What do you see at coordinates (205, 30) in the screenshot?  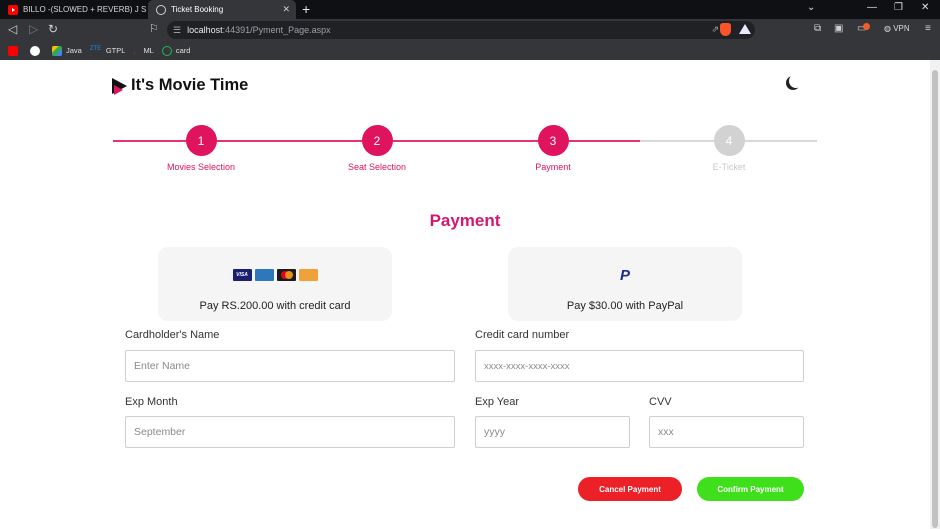 I see `url-host: localhost` at bounding box center [205, 30].